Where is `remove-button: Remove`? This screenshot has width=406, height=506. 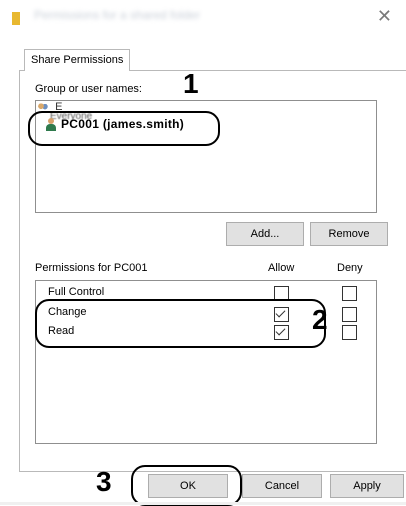
remove-button: Remove is located at coordinates (349, 234).